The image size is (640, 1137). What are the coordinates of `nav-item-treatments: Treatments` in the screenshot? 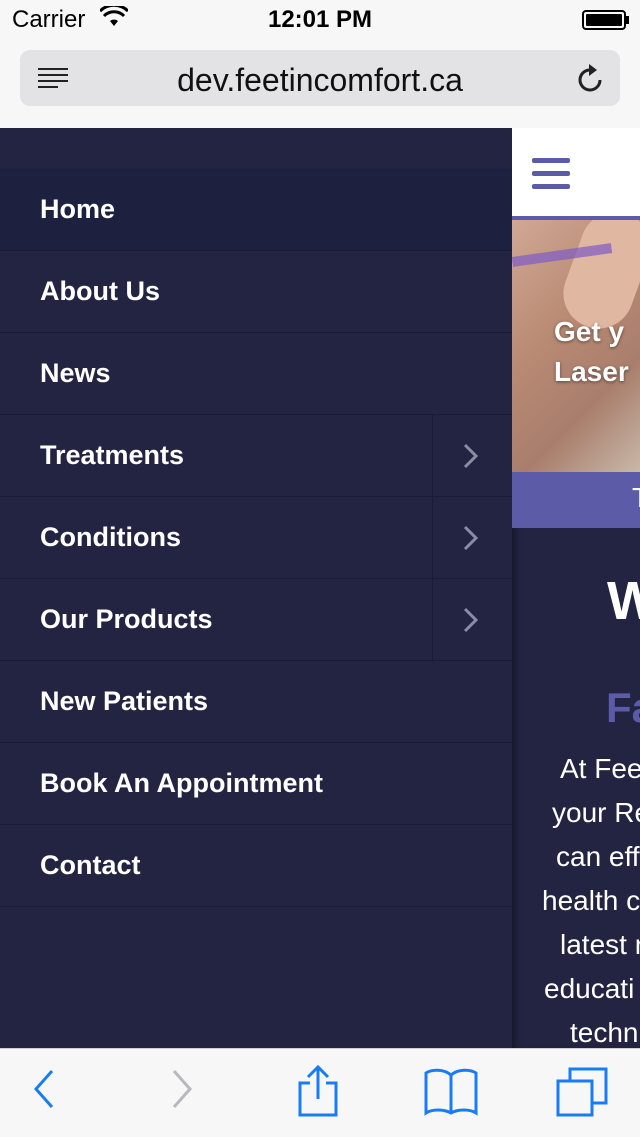 It's located at (256, 456).